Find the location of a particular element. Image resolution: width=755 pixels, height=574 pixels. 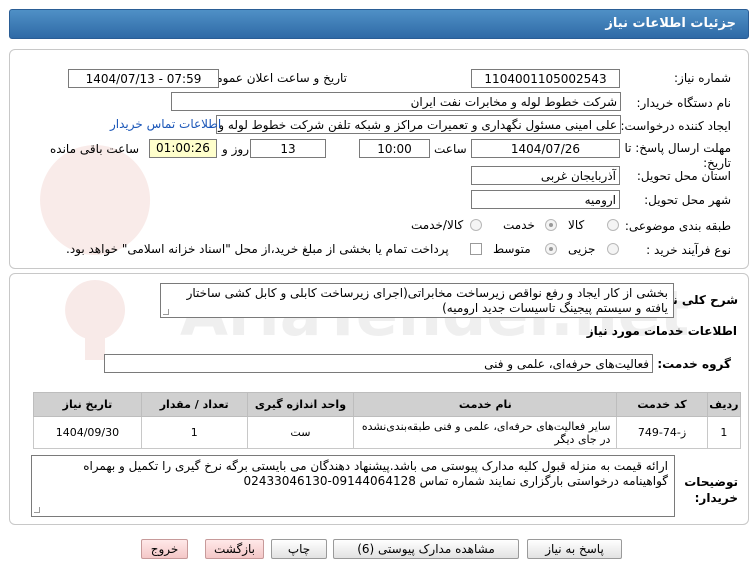

col-service-code: کد خدمت is located at coordinates (662, 404).